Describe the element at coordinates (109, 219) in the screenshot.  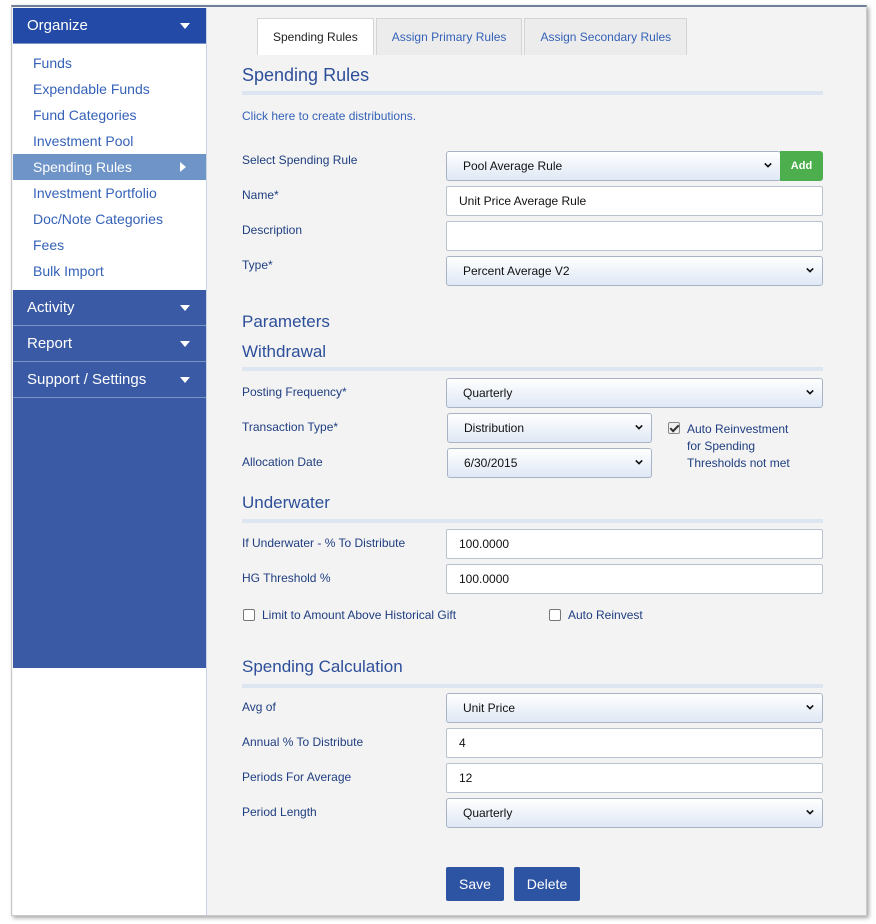
I see `sidebar-item-doc-note-categories: Doc/Note Categories` at that location.